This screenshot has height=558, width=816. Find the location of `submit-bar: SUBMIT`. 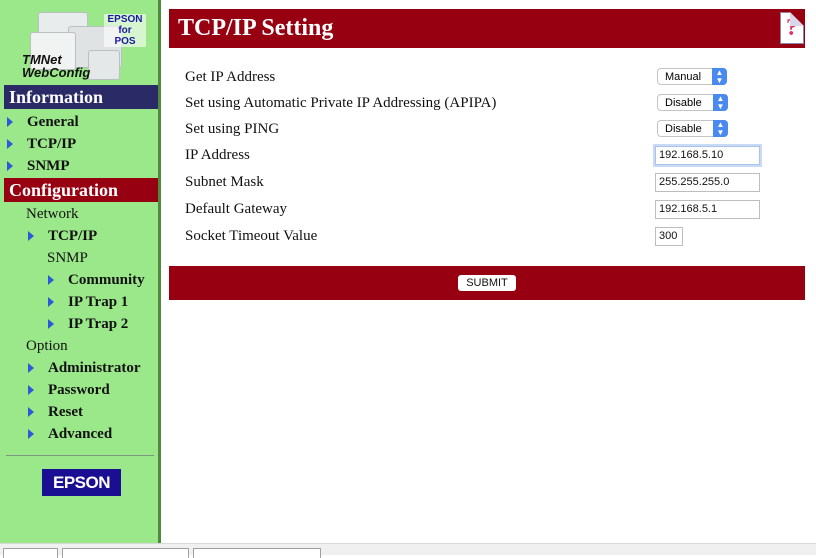

submit-bar: SUBMIT is located at coordinates (487, 283).